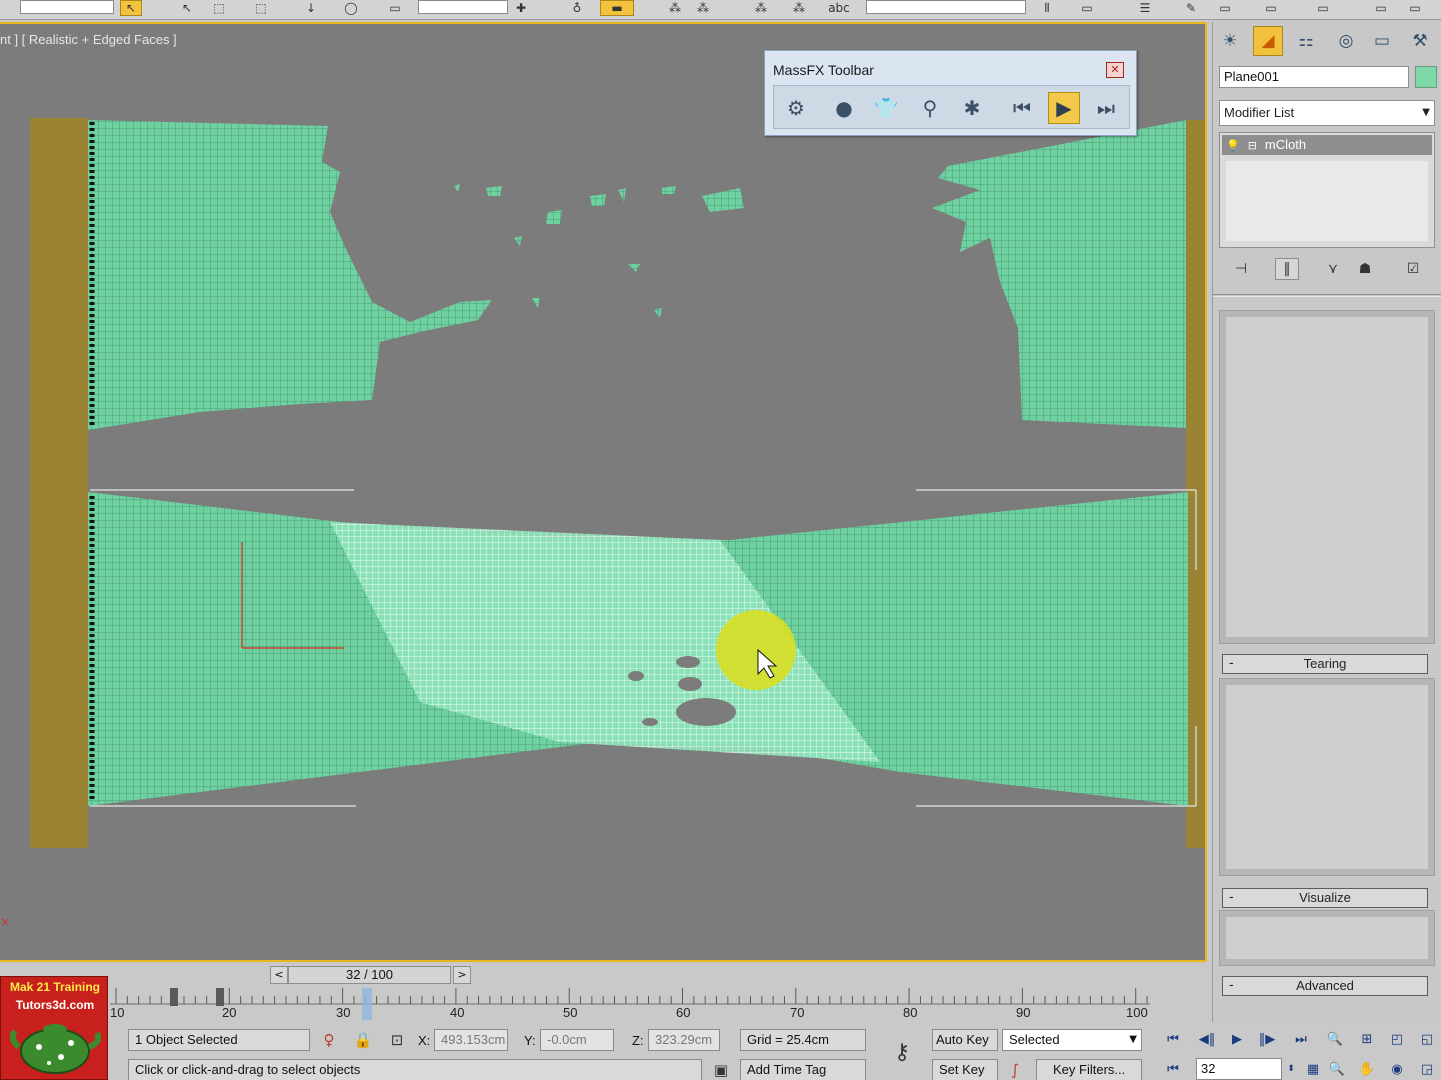  What do you see at coordinates (1237, 1039) in the screenshot?
I see `play-icon: ▶` at bounding box center [1237, 1039].